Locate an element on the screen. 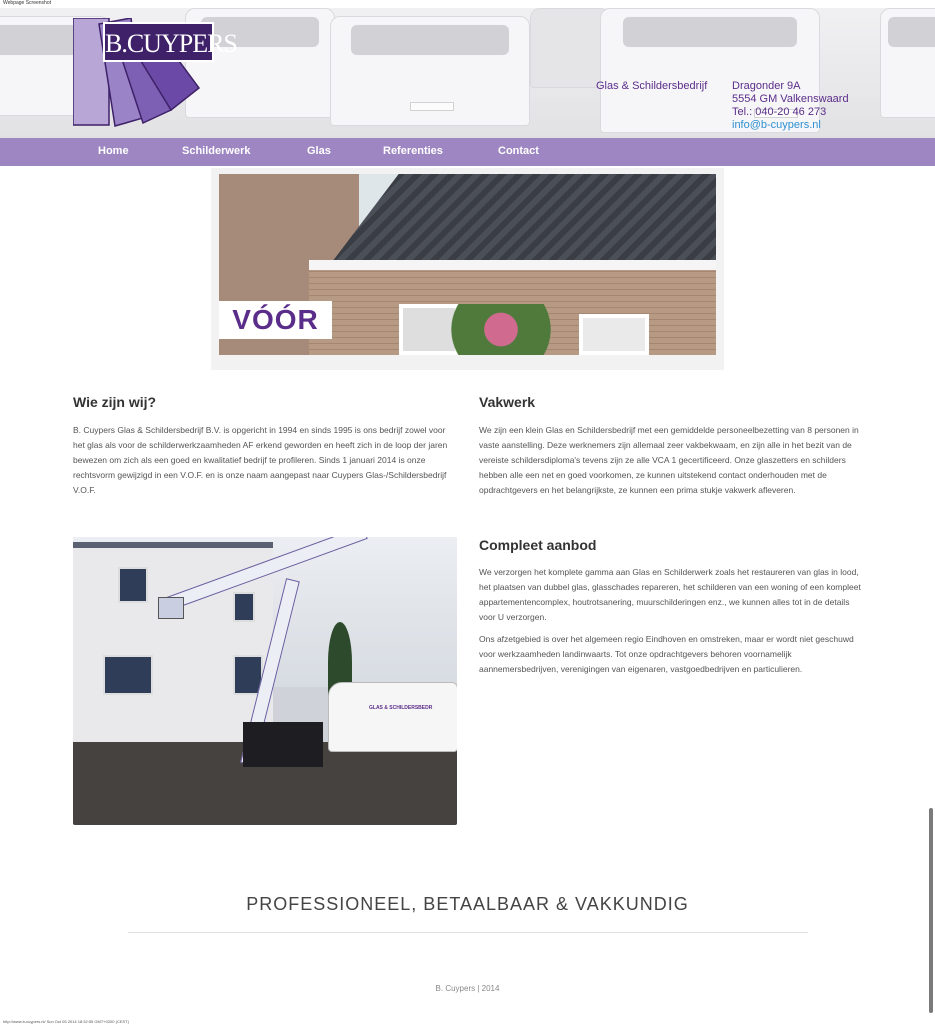 The width and height of the screenshot is (935, 1024). footer-slogan: PROFESSIONEEL, BETAALBAAR & VAKKUNDIG is located at coordinates (467, 904).